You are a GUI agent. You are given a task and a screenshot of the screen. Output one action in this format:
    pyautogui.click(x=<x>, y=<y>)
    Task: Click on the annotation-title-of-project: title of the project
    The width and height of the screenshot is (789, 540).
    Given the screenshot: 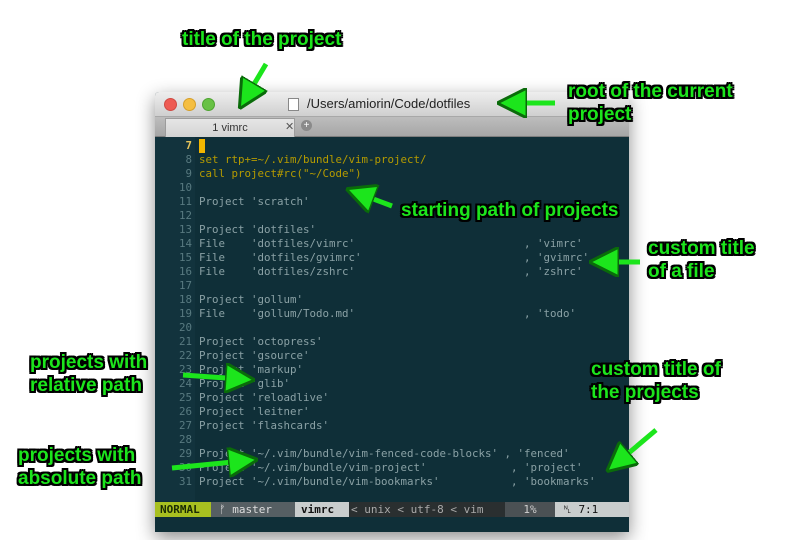 What is the action you would take?
    pyautogui.click(x=262, y=39)
    